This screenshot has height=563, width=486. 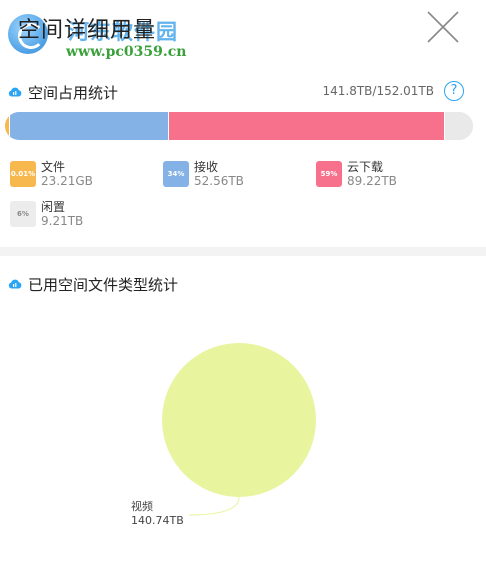 I want to click on file-type-pie-chart, so click(x=239, y=429).